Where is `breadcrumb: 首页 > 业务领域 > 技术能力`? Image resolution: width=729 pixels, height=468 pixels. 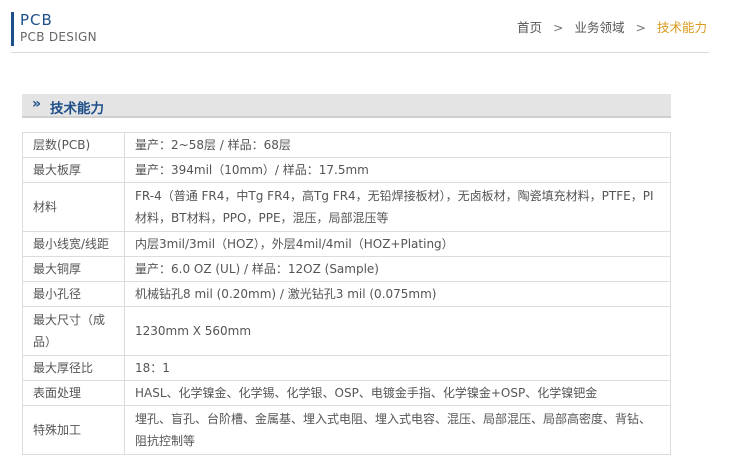
breadcrumb: 首页 > 业务领域 > 技术能力 is located at coordinates (612, 26).